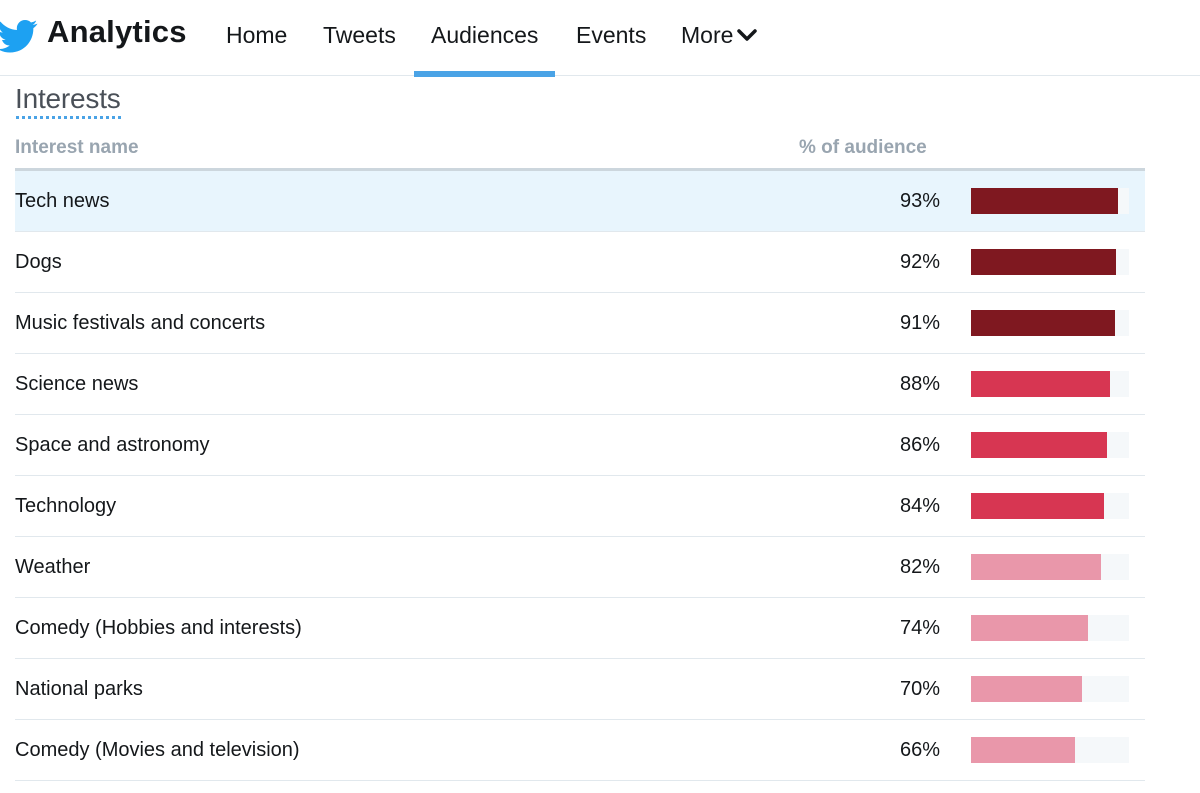  What do you see at coordinates (580, 323) in the screenshot?
I see `table-row: Music festivals and concerts 91%` at bounding box center [580, 323].